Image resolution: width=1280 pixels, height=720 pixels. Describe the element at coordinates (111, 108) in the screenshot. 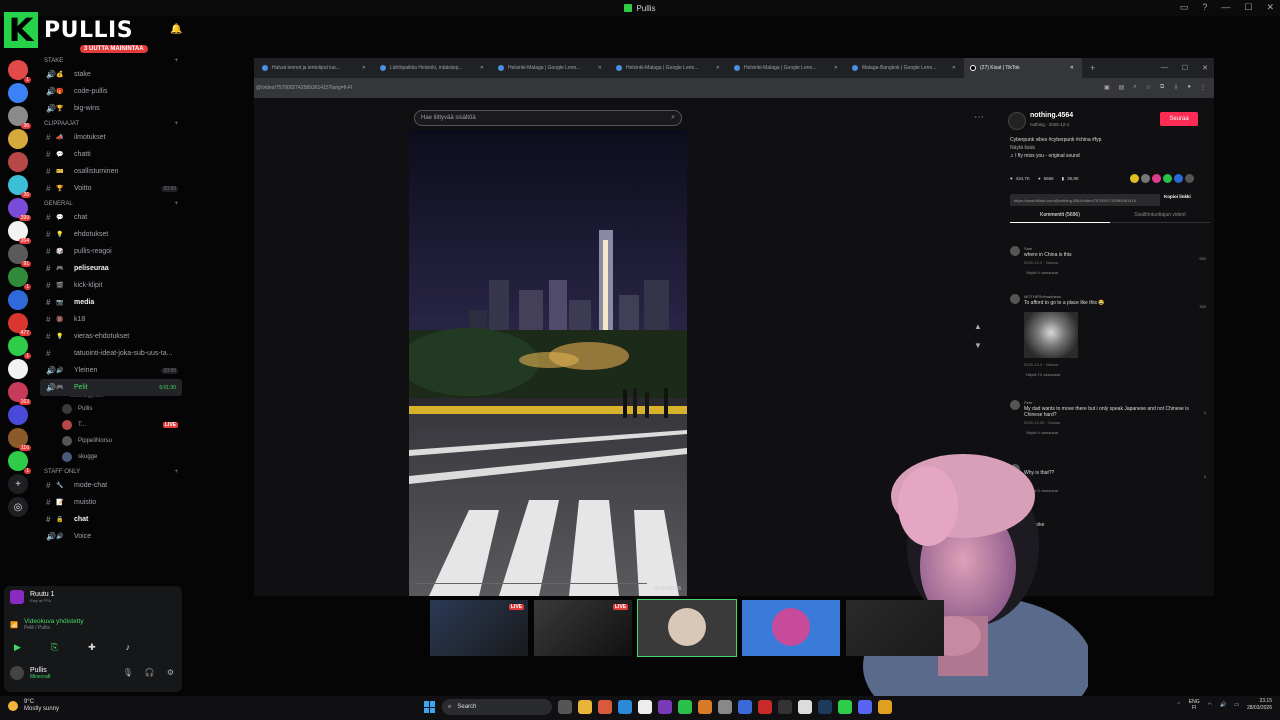

I see `channel-big-wins: 🔊 🏆 big-wins` at that location.